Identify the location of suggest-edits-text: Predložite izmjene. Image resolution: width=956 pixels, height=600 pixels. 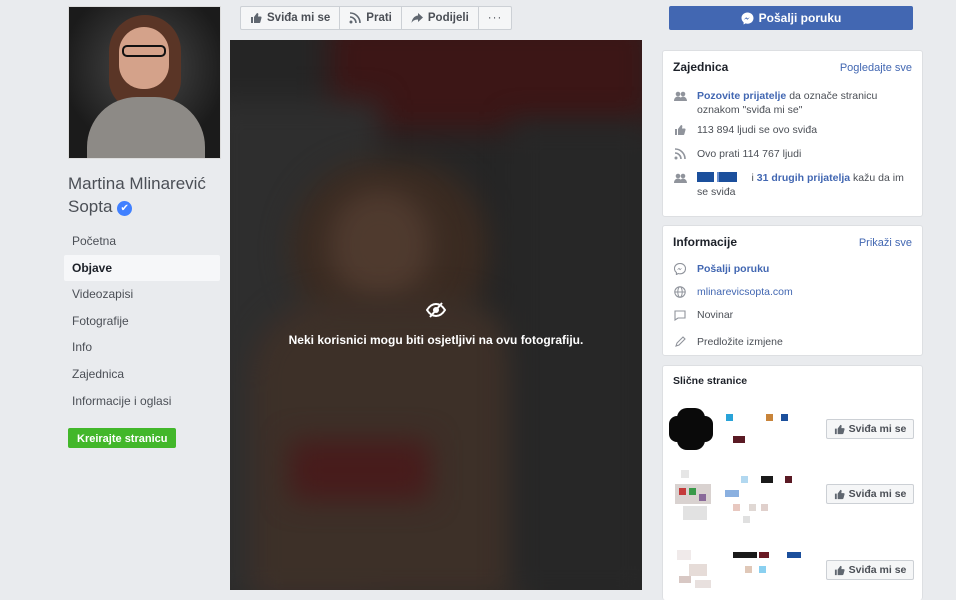
(740, 342).